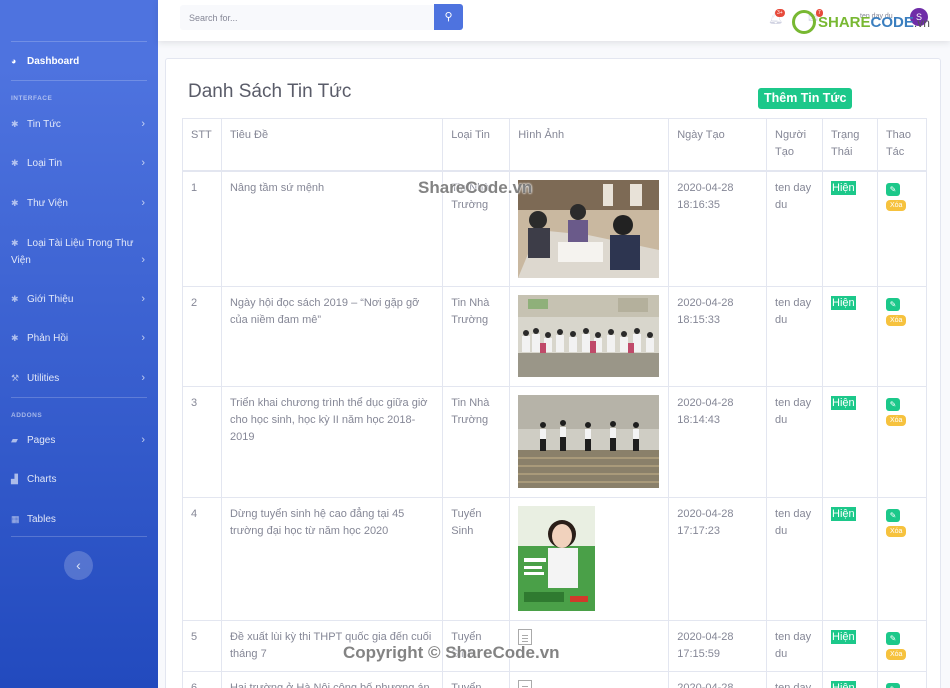 The height and width of the screenshot is (688, 950). I want to click on cell-actions: ✎, so click(902, 679).